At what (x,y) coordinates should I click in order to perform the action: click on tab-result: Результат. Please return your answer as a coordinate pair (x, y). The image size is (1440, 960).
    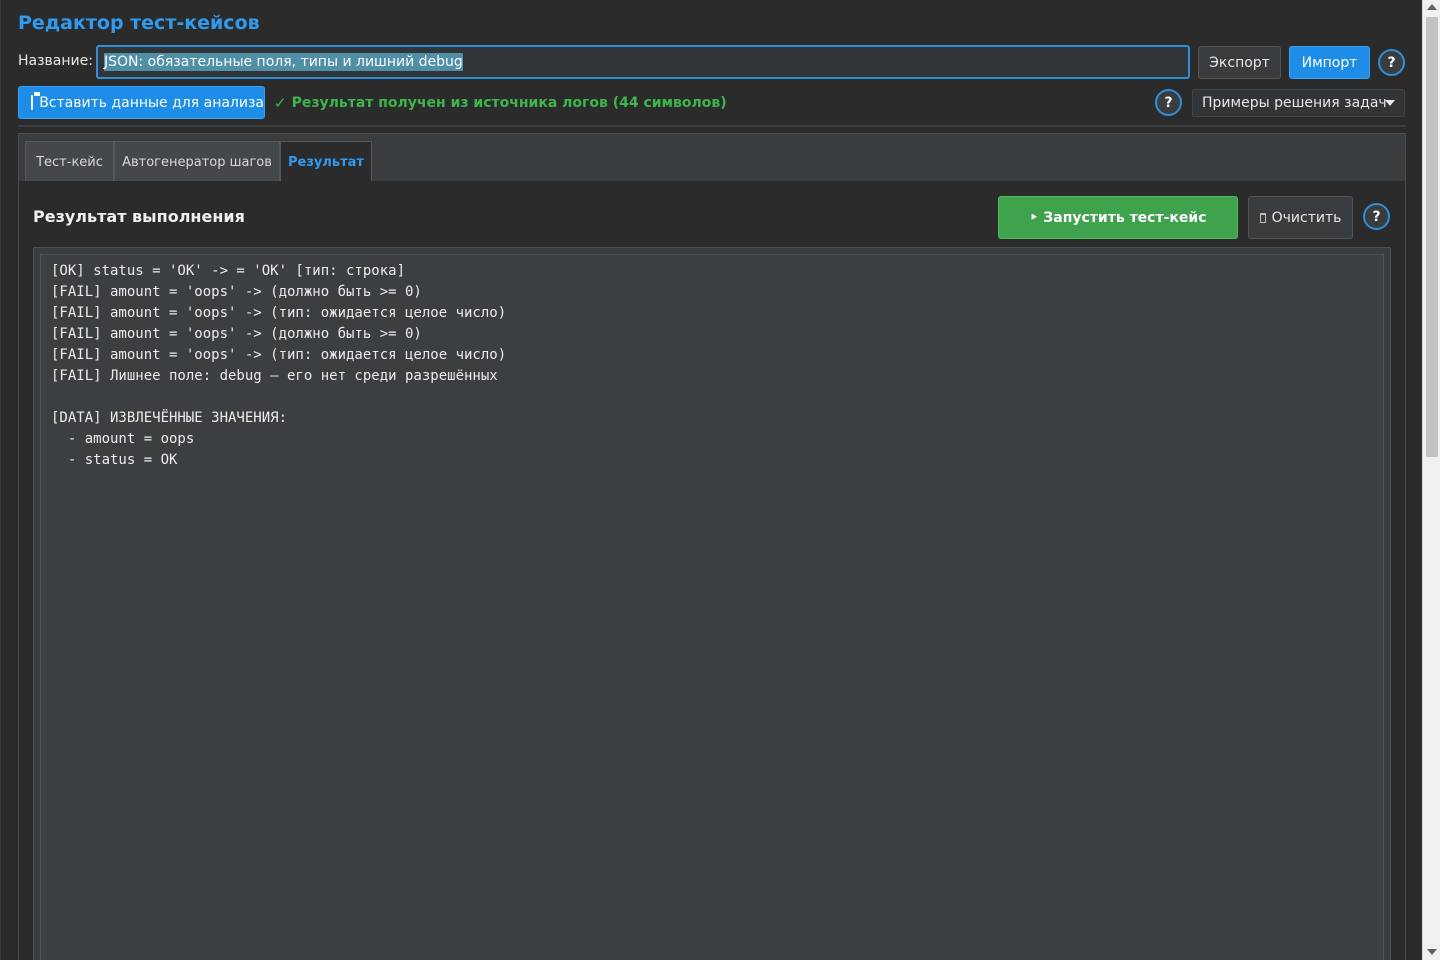
    Looking at the image, I should click on (326, 162).